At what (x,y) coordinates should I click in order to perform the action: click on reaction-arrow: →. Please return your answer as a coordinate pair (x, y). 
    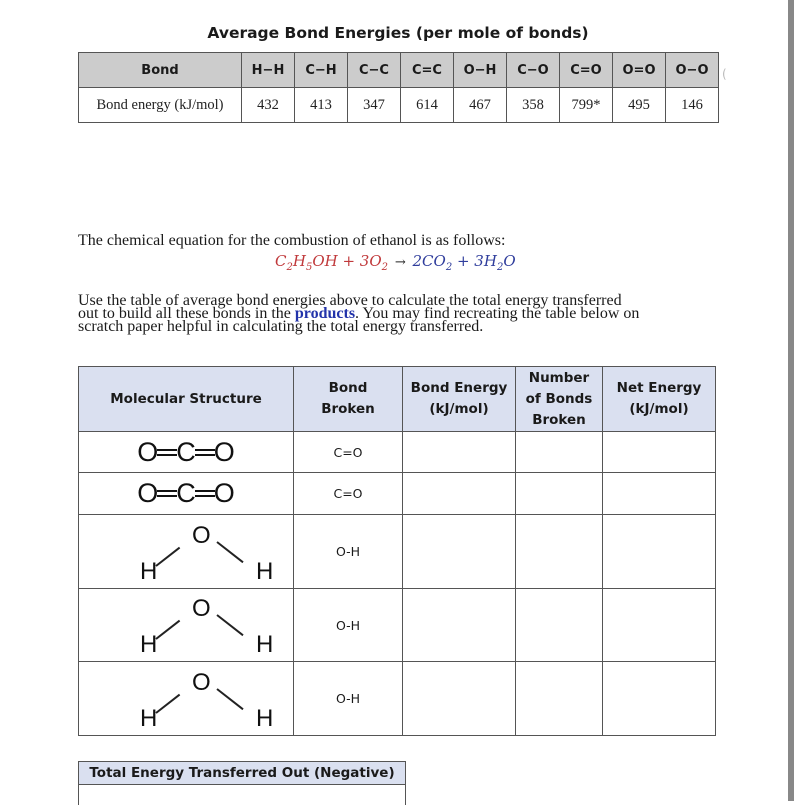
    Looking at the image, I should click on (400, 262).